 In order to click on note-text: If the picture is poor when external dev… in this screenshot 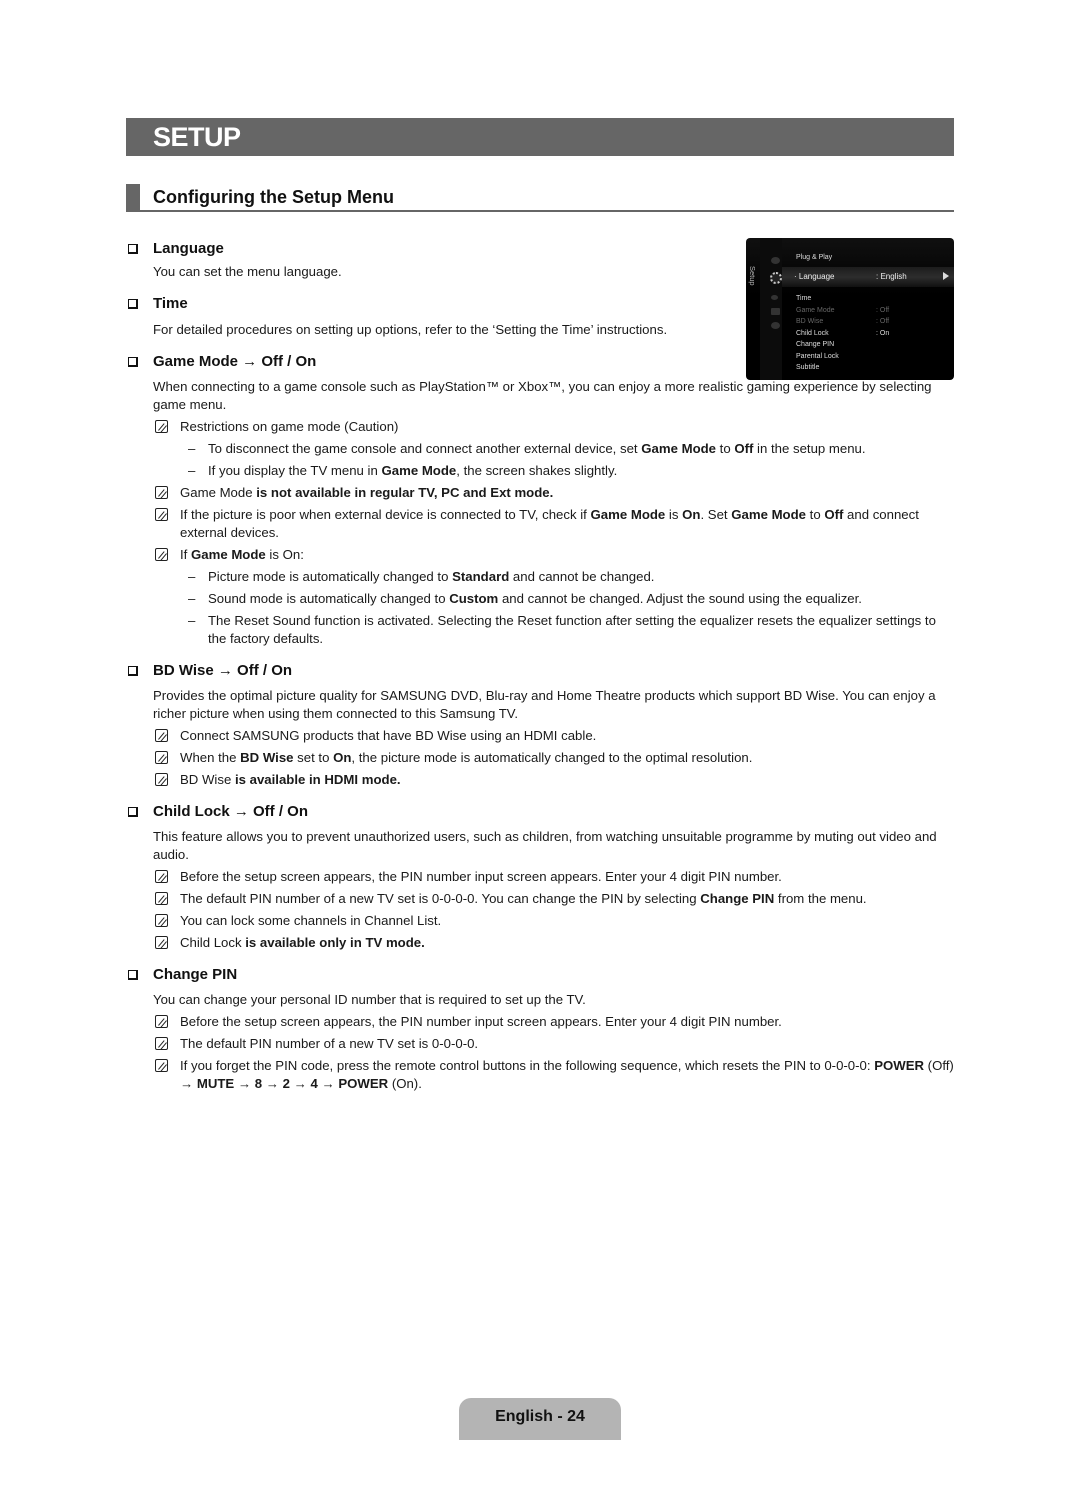, I will do `click(549, 523)`.